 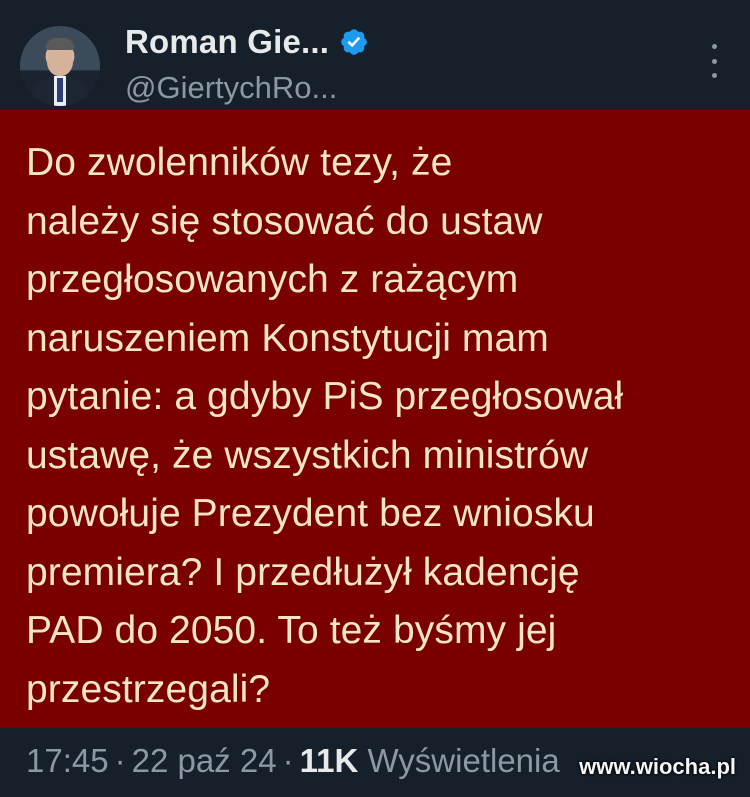 I want to click on views-label: Wyświetlenia, so click(x=463, y=760).